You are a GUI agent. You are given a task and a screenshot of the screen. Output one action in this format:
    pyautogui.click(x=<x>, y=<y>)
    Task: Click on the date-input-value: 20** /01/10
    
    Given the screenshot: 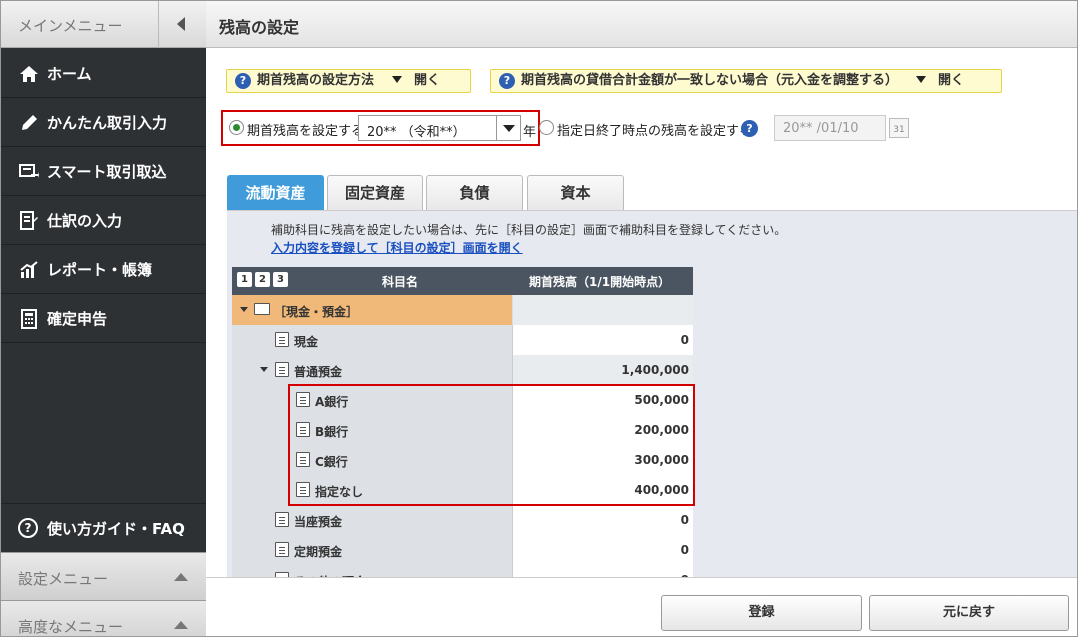 What is the action you would take?
    pyautogui.click(x=821, y=128)
    